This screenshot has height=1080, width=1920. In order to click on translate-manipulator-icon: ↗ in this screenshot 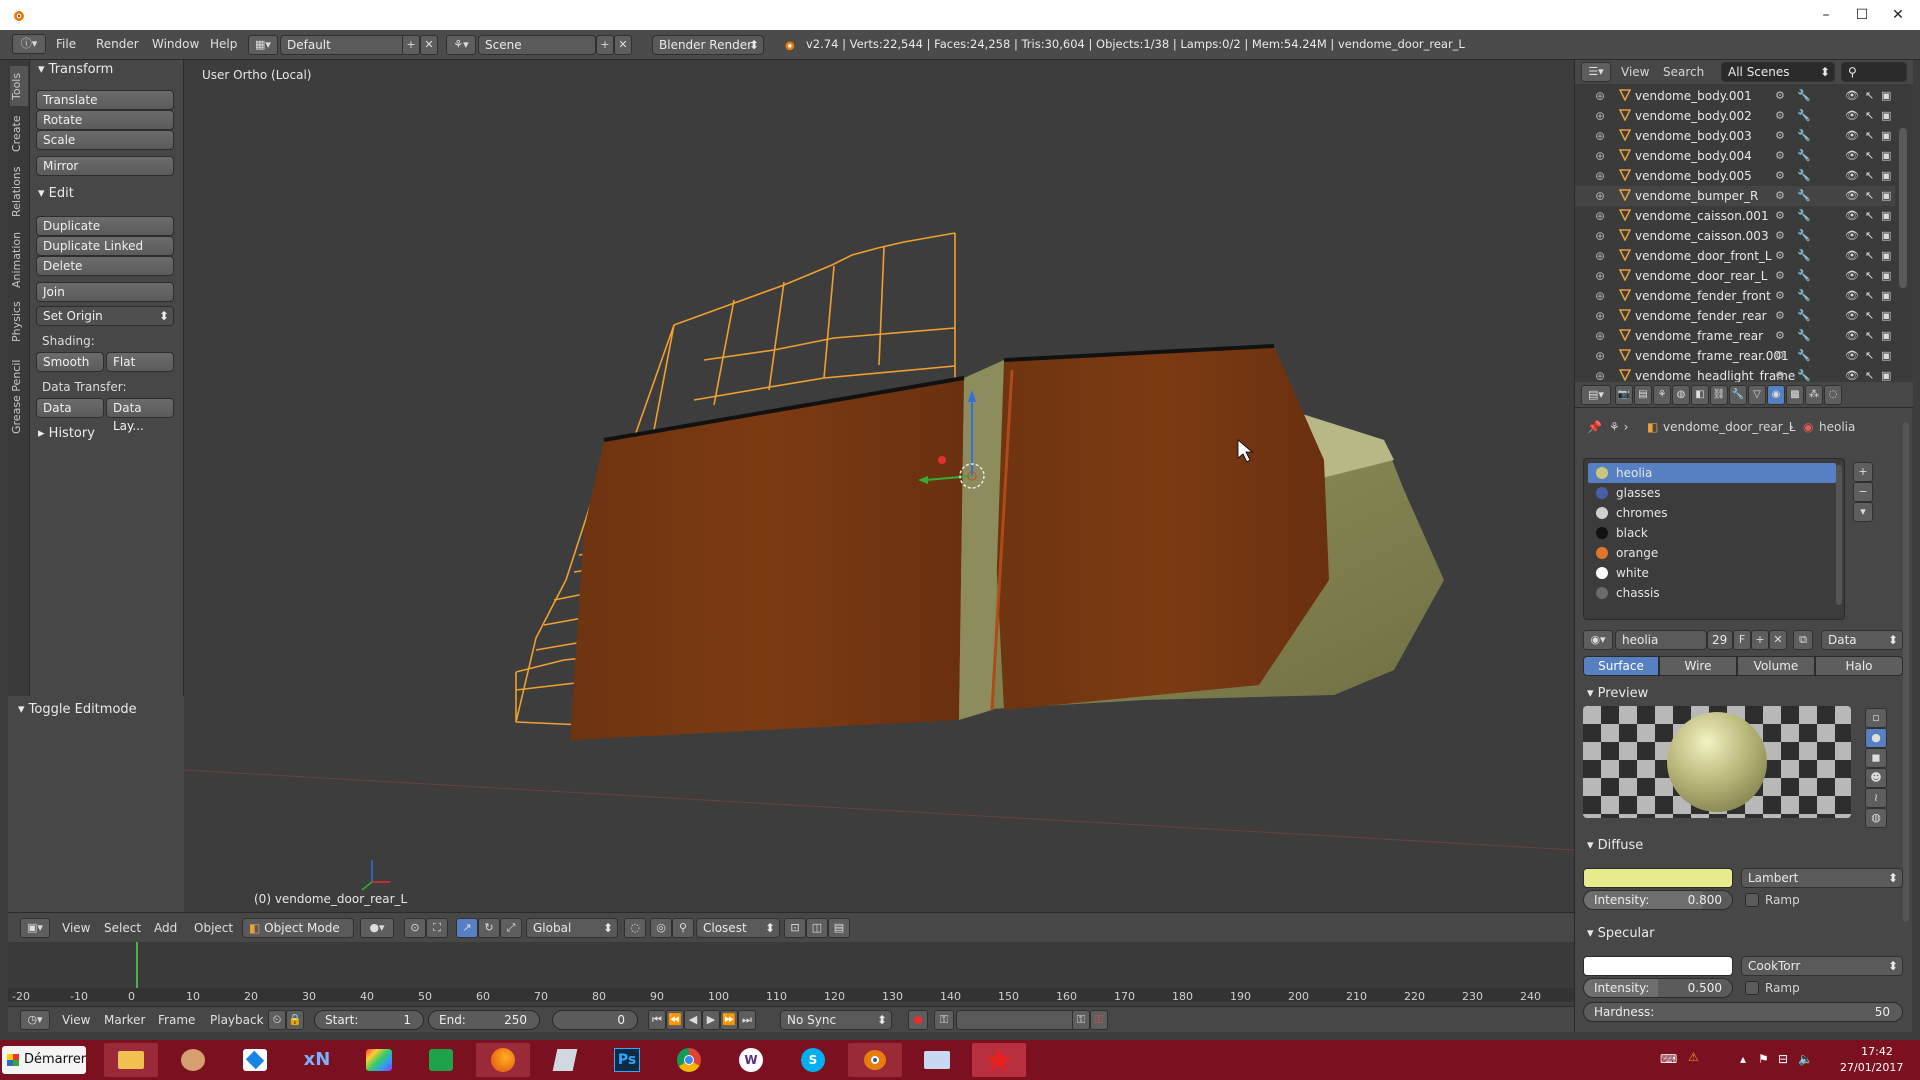, I will do `click(467, 928)`.